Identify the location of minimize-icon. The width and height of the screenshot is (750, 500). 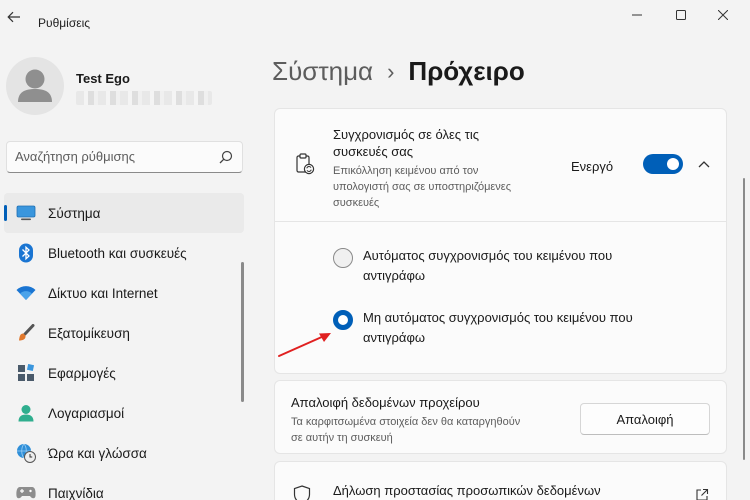
(637, 15).